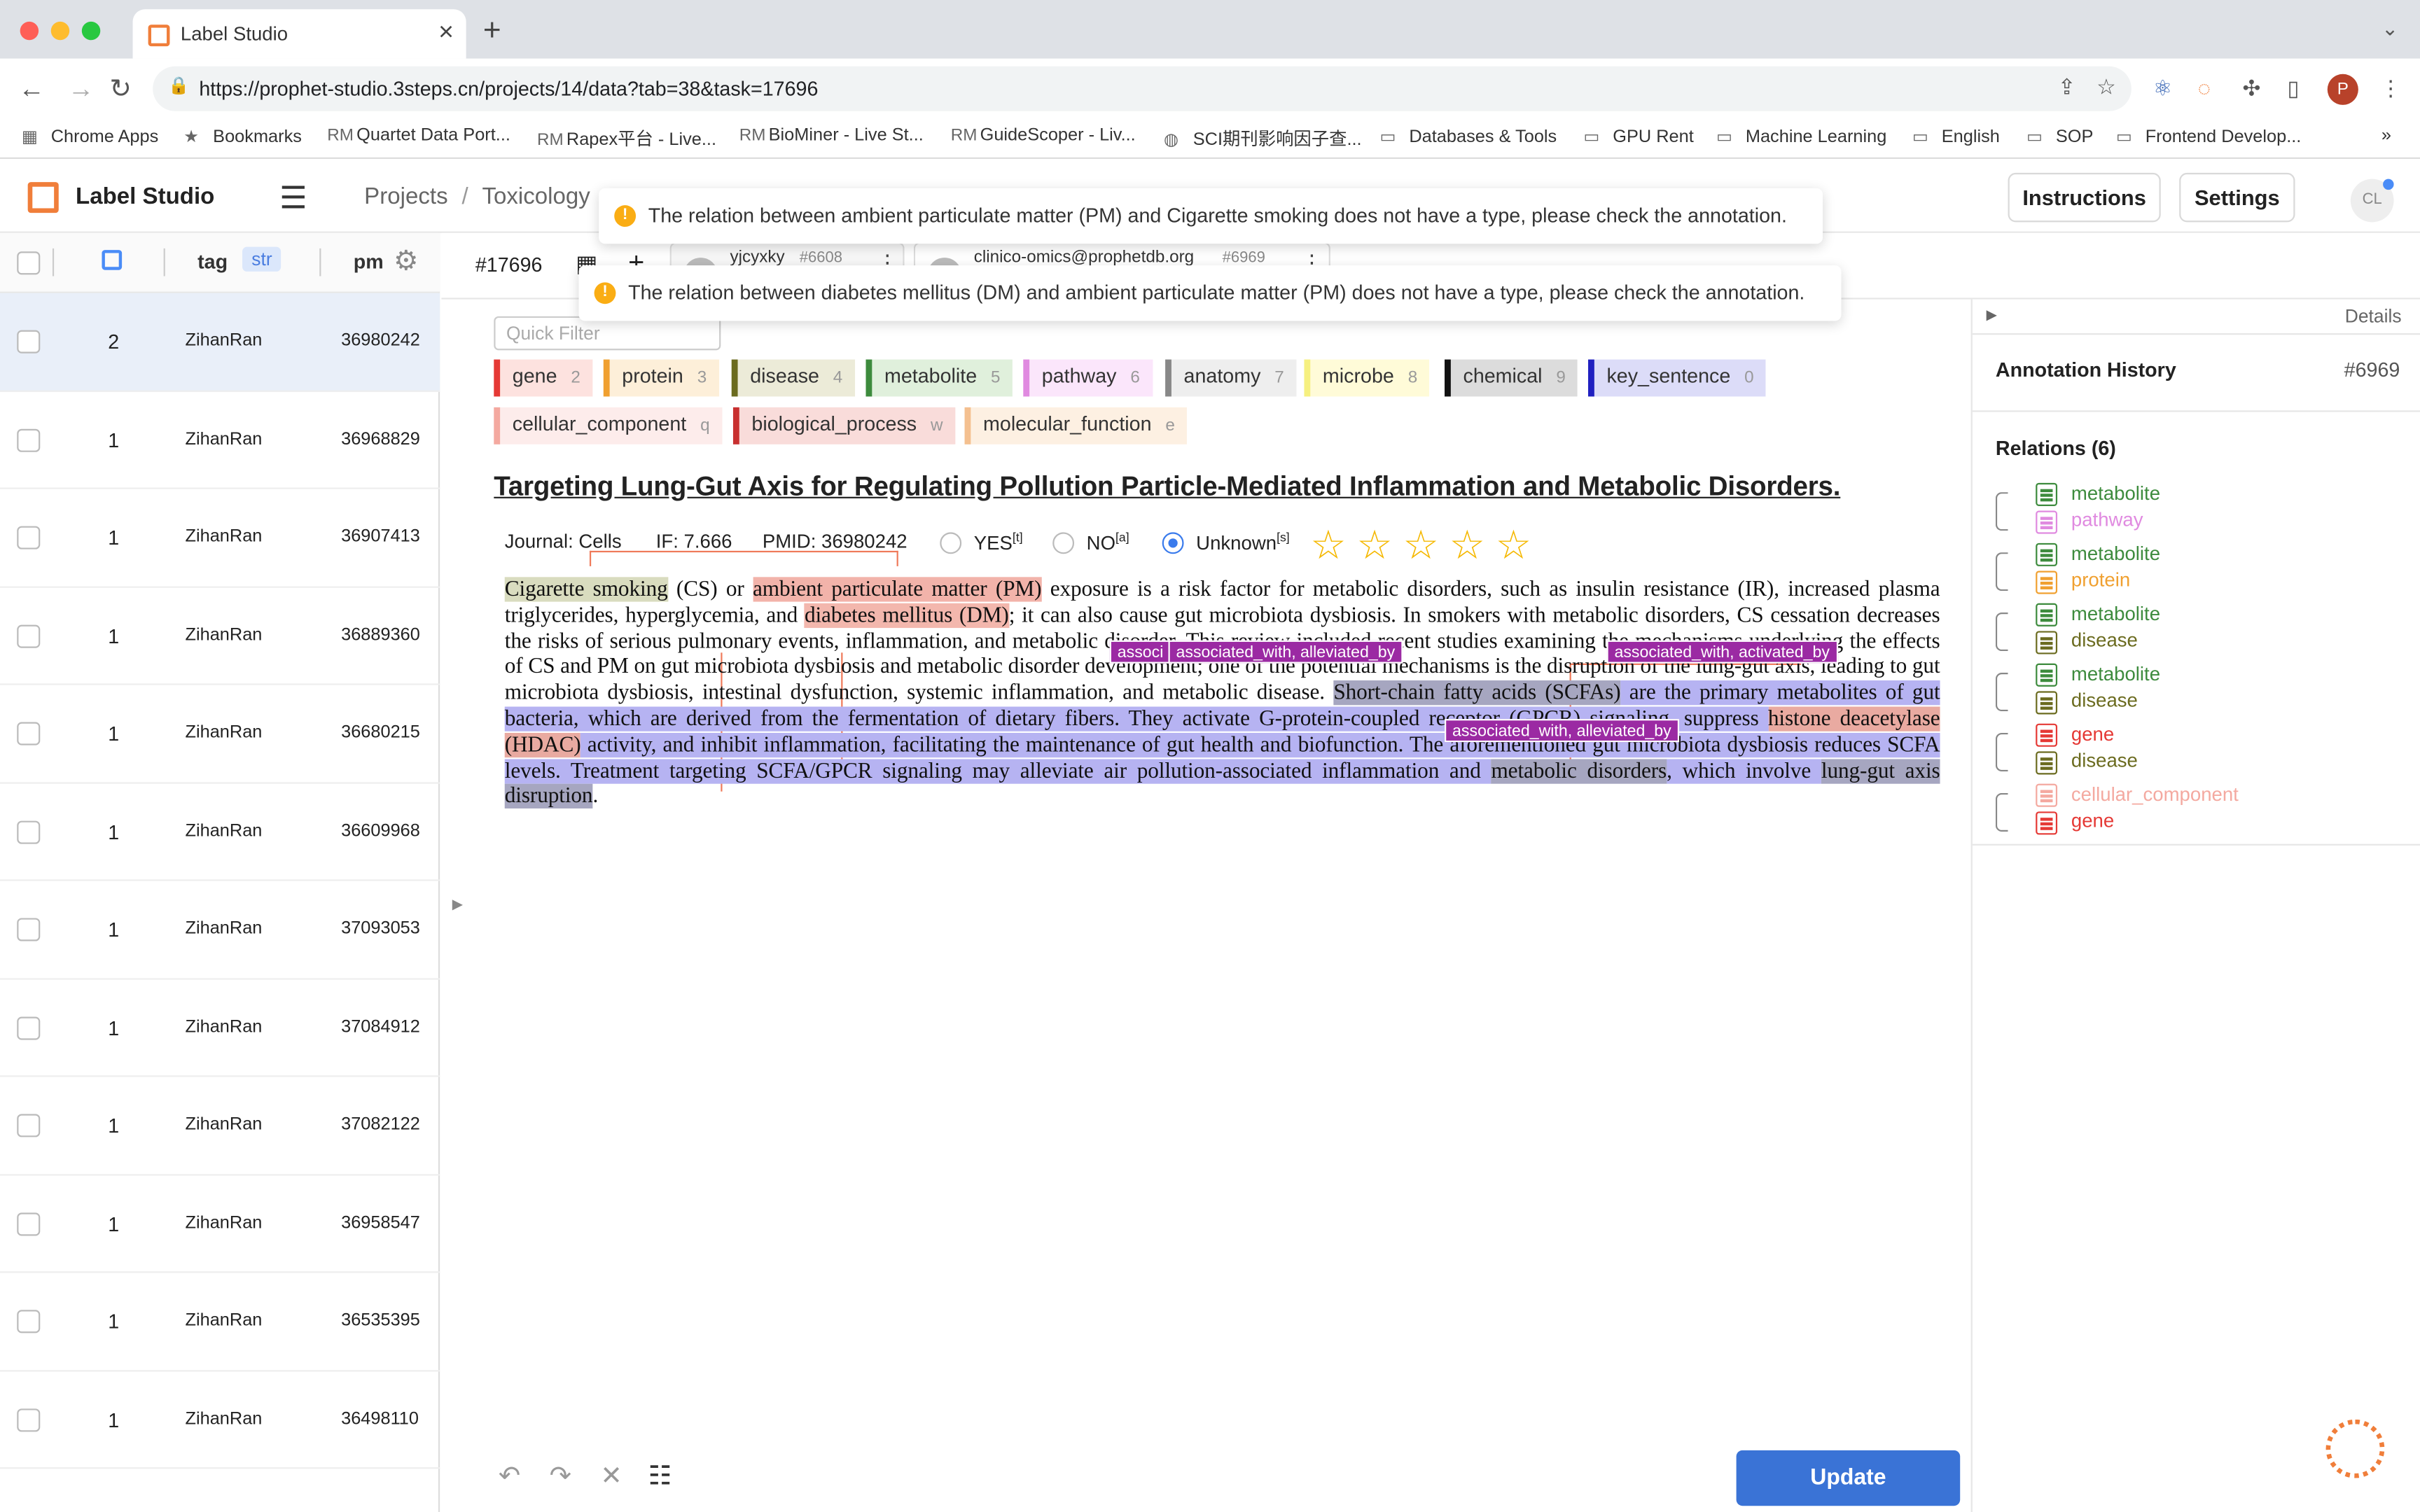 The height and width of the screenshot is (1512, 2420). Describe the element at coordinates (607, 333) in the screenshot. I see `quick-filter-input: Quick Filter` at that location.